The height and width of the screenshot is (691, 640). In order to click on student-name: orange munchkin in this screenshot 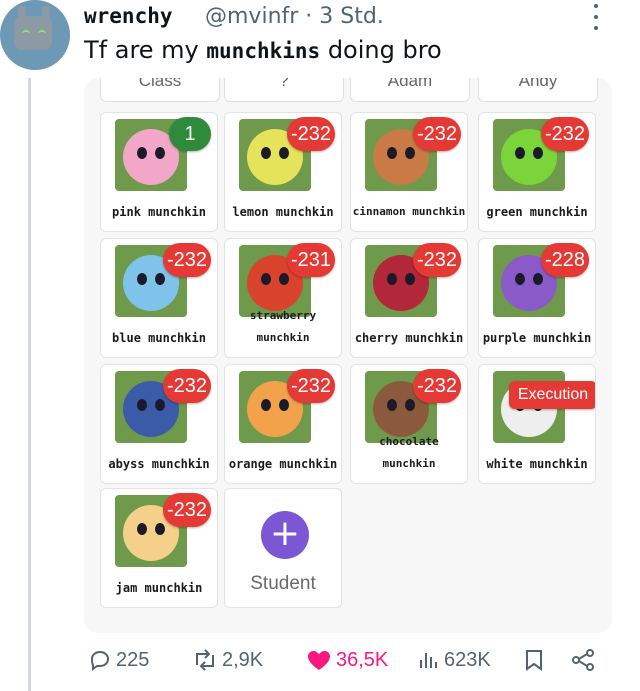, I will do `click(283, 464)`.